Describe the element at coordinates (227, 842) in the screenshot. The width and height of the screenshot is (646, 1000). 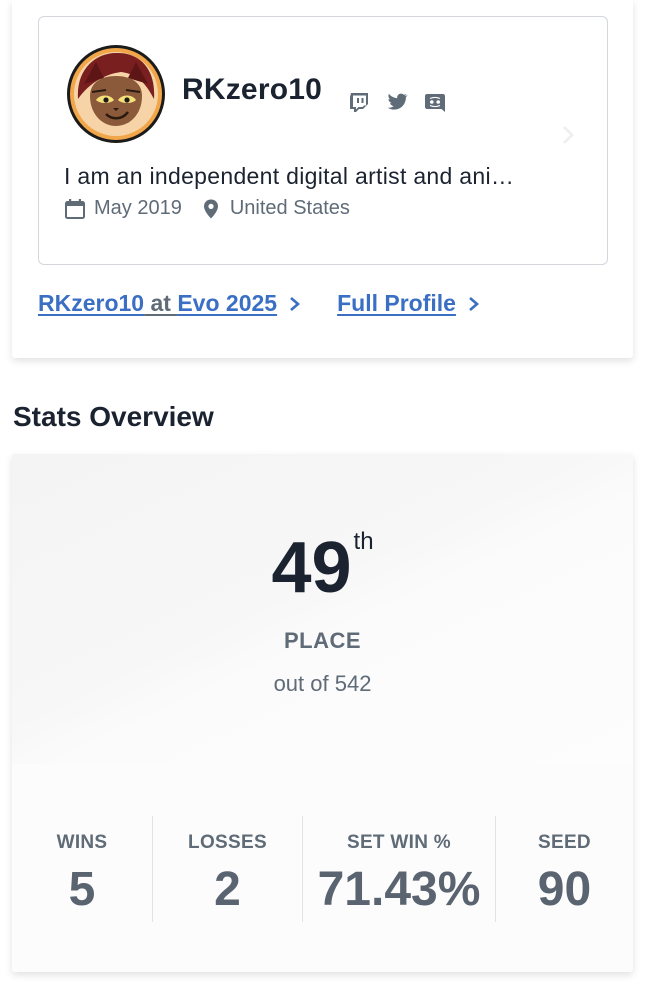
I see `stat-label: LOSSES` at that location.